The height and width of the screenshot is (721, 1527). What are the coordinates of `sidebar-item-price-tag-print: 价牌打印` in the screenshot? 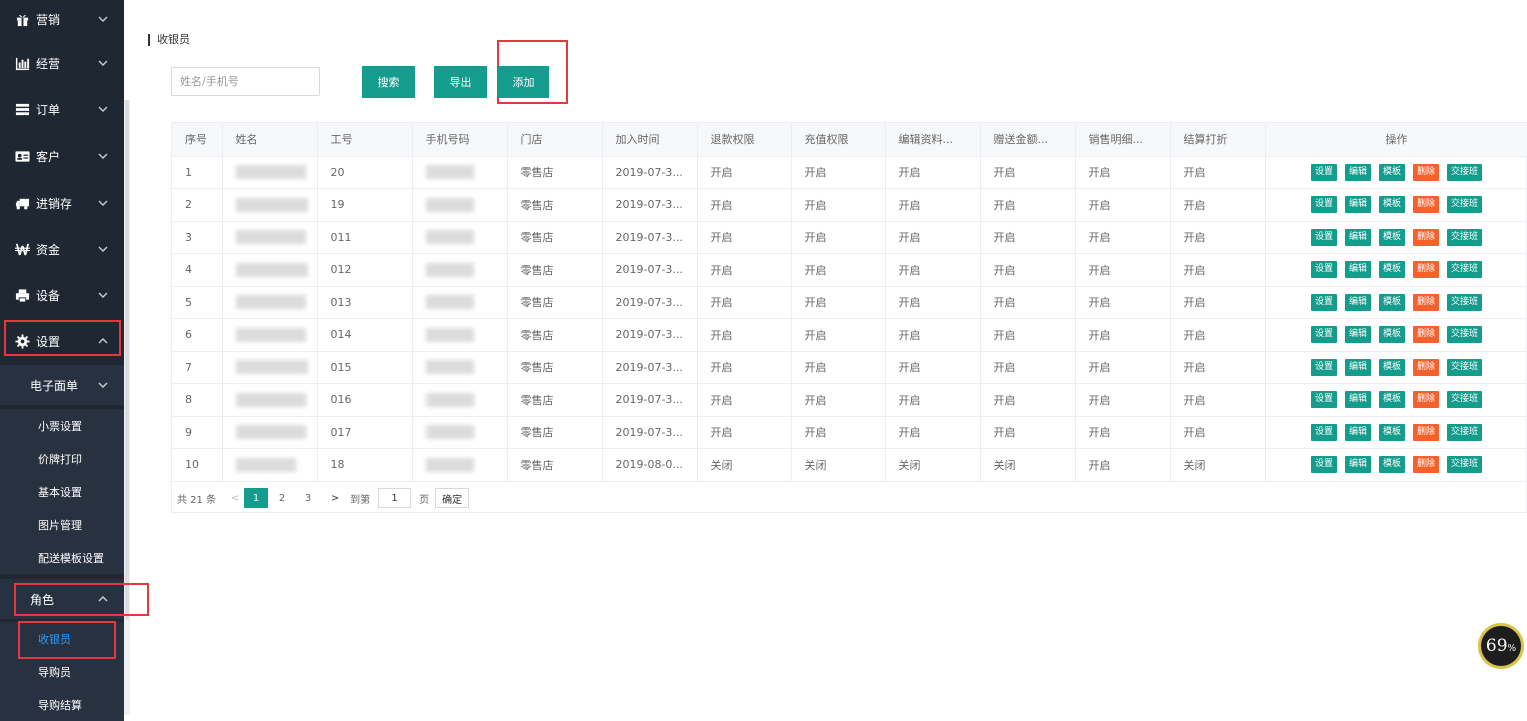 It's located at (62, 458).